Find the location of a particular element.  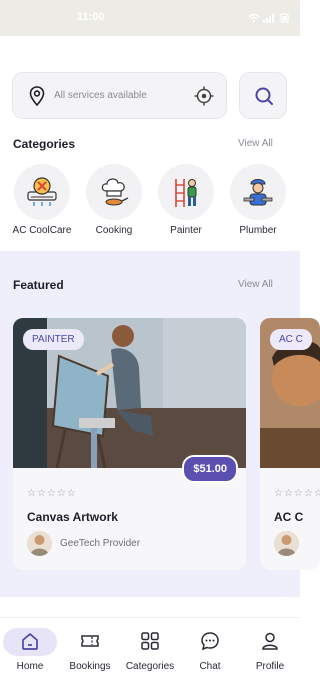

current-location-icon is located at coordinates (204, 98).